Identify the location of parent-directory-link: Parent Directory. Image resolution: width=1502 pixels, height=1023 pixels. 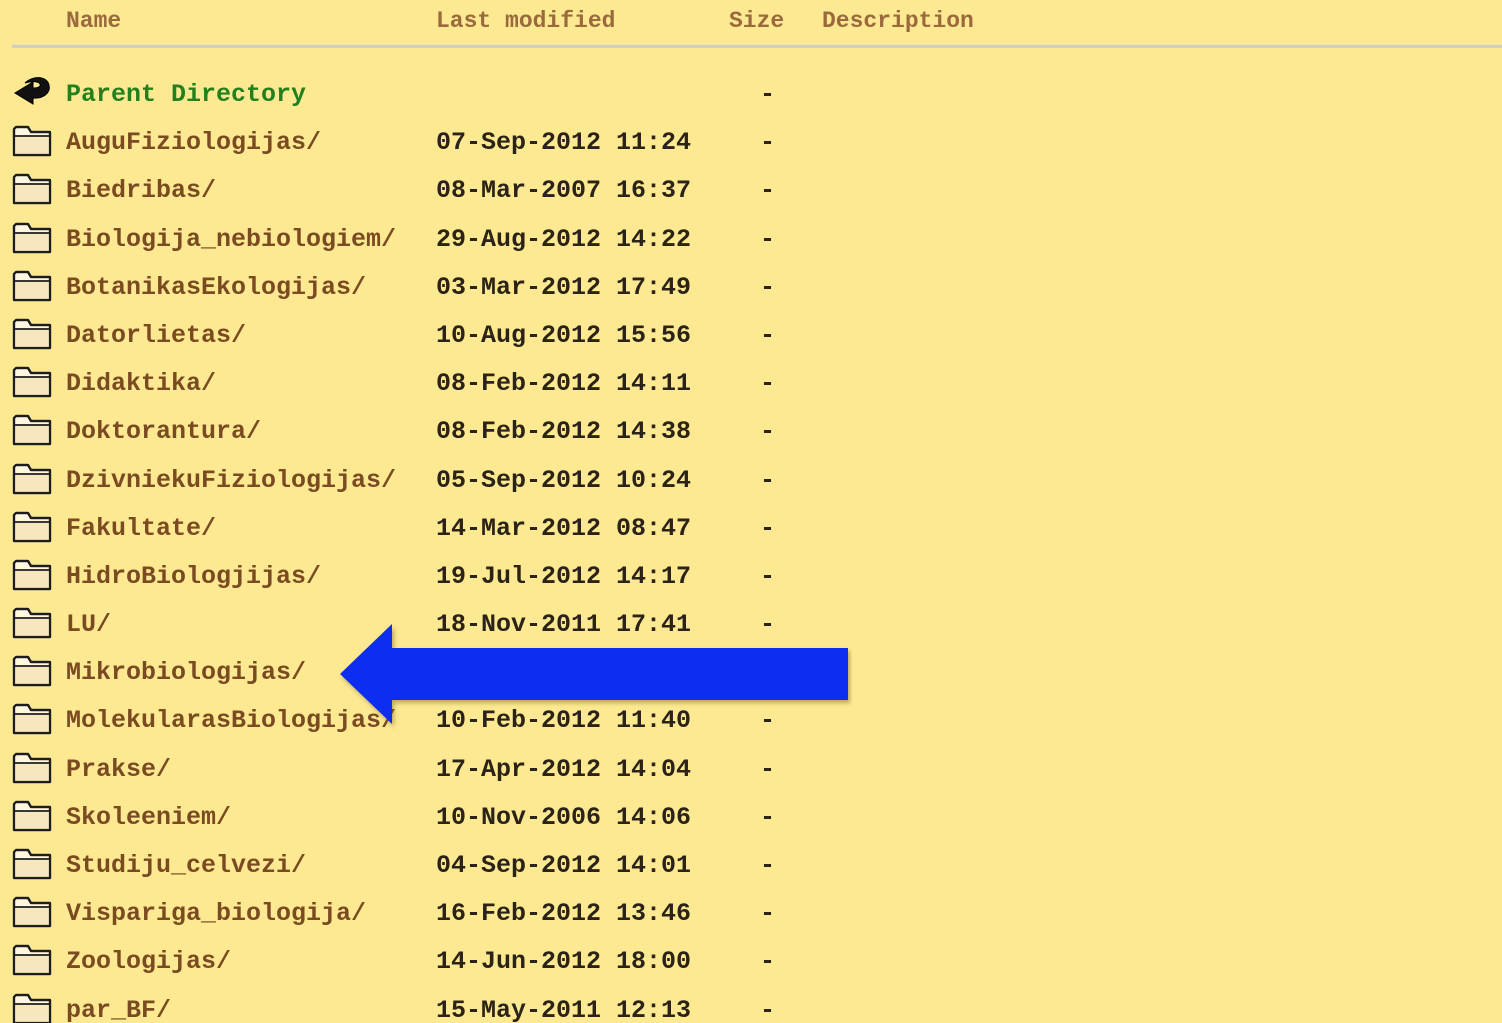
(186, 95).